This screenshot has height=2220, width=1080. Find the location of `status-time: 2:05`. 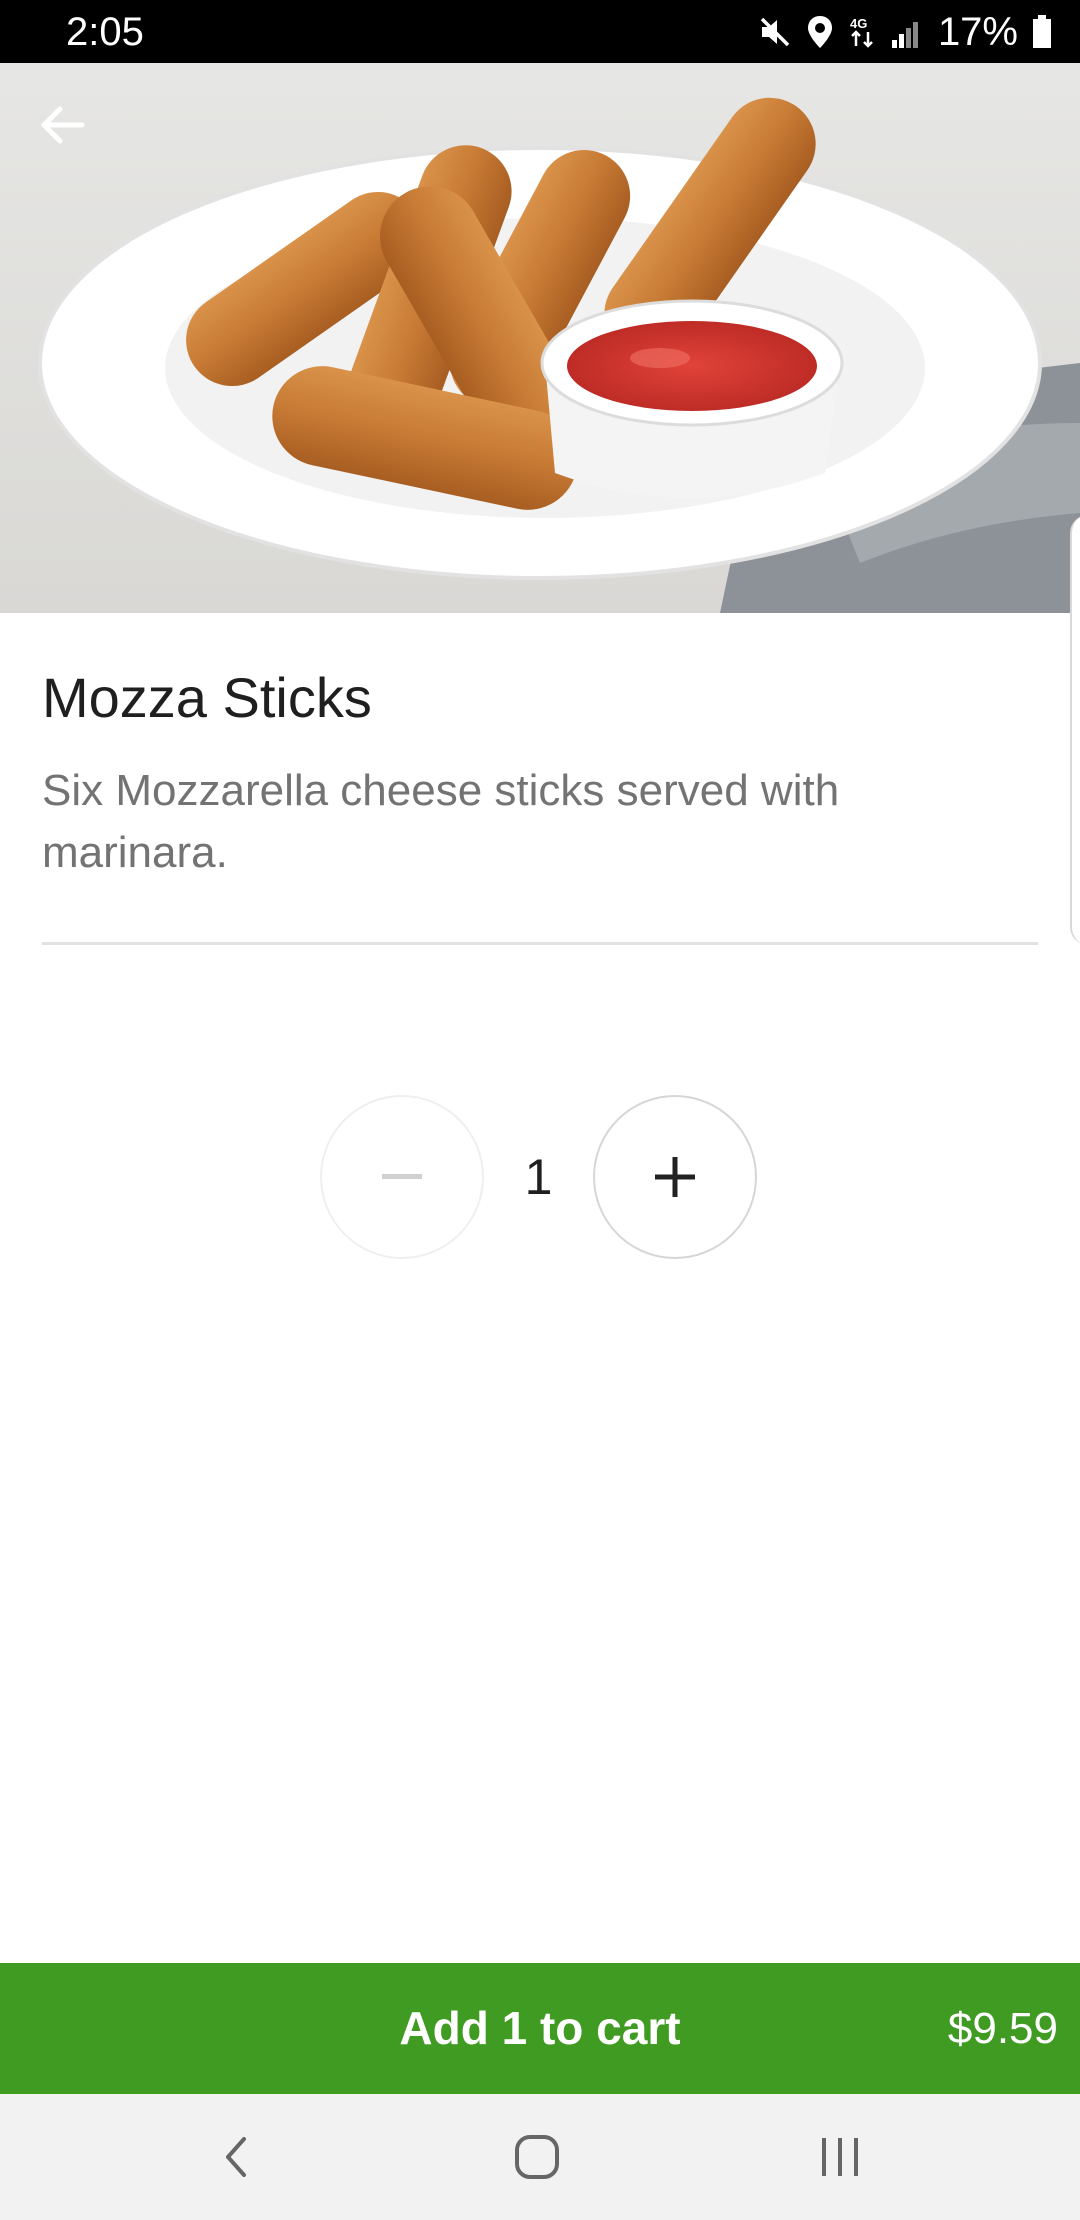

status-time: 2:05 is located at coordinates (105, 32).